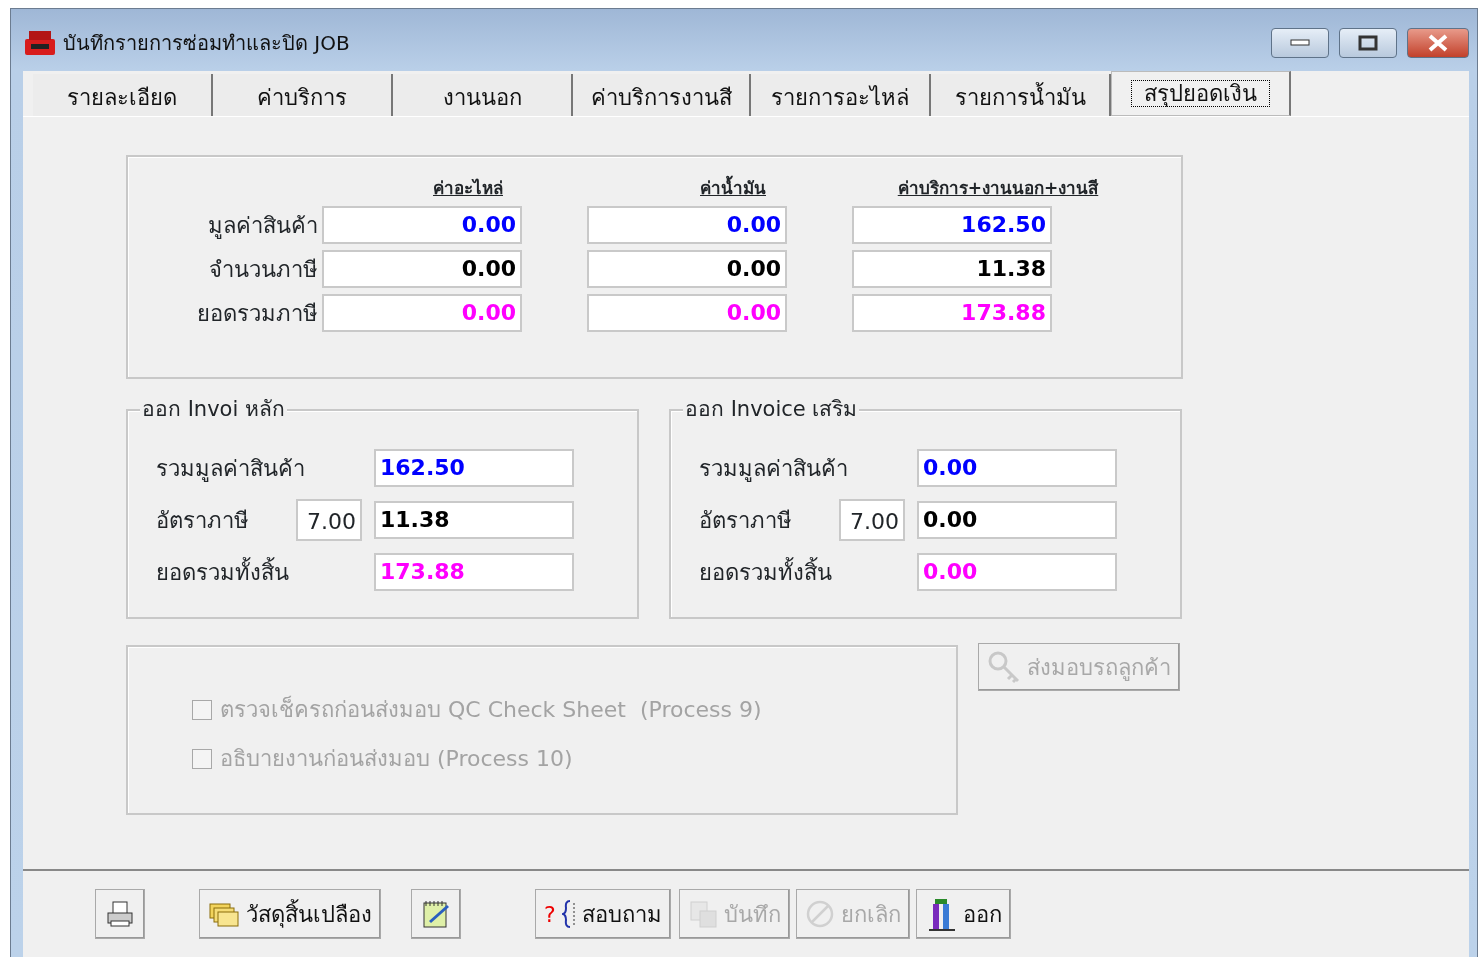  I want to click on tab: งานนอก, so click(483, 95).